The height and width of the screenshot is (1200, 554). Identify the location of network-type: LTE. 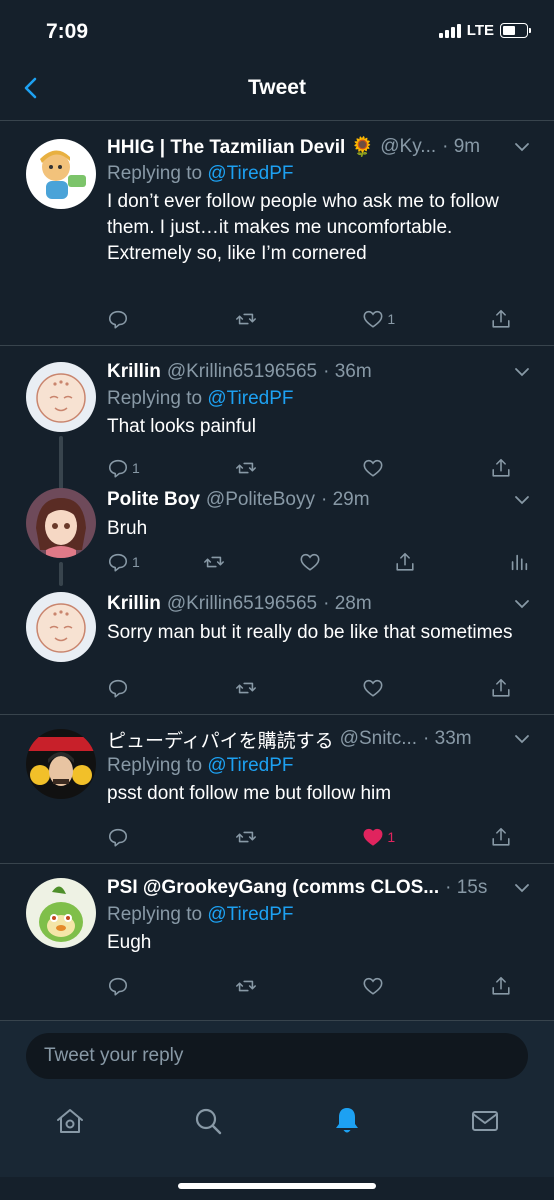
(480, 30).